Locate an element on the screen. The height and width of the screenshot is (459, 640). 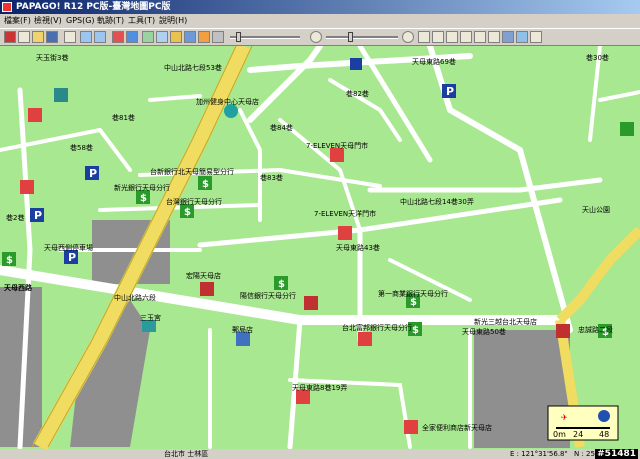
menu-tools: 工具(T) is located at coordinates (141, 21).